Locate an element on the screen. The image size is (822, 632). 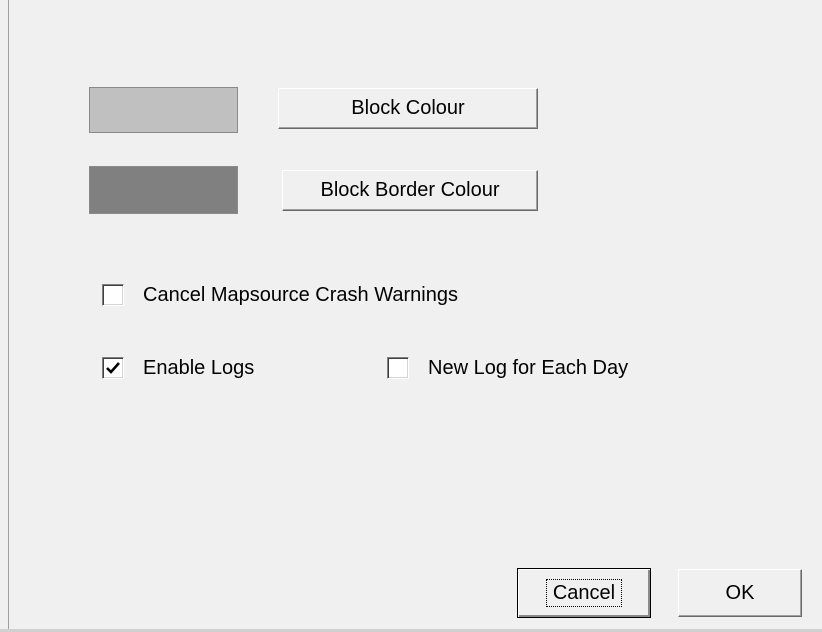
block-colour-button-label: Block Colour is located at coordinates (408, 108).